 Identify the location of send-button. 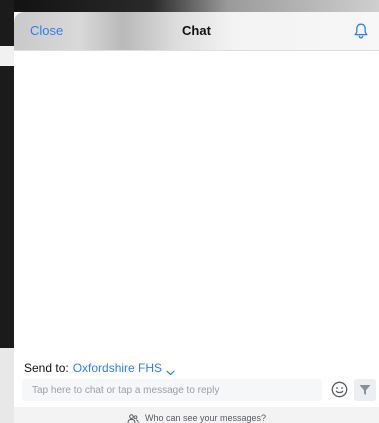
(365, 390).